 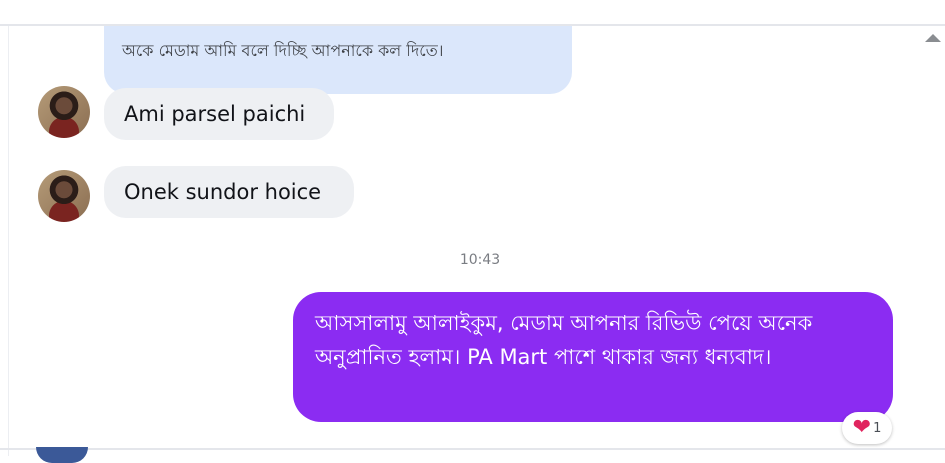 I want to click on reaction-count: 1, so click(x=877, y=428).